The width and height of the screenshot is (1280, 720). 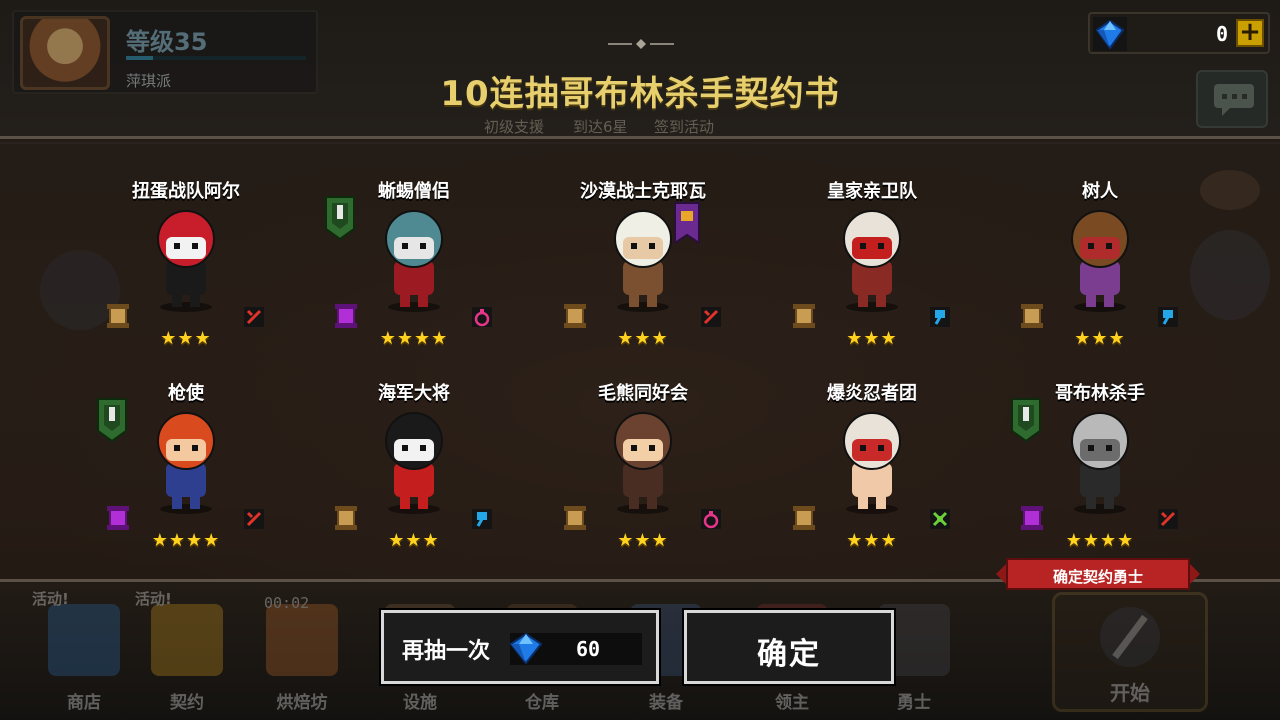 What do you see at coordinates (684, 127) in the screenshot?
I see `background-label: 签到活动` at bounding box center [684, 127].